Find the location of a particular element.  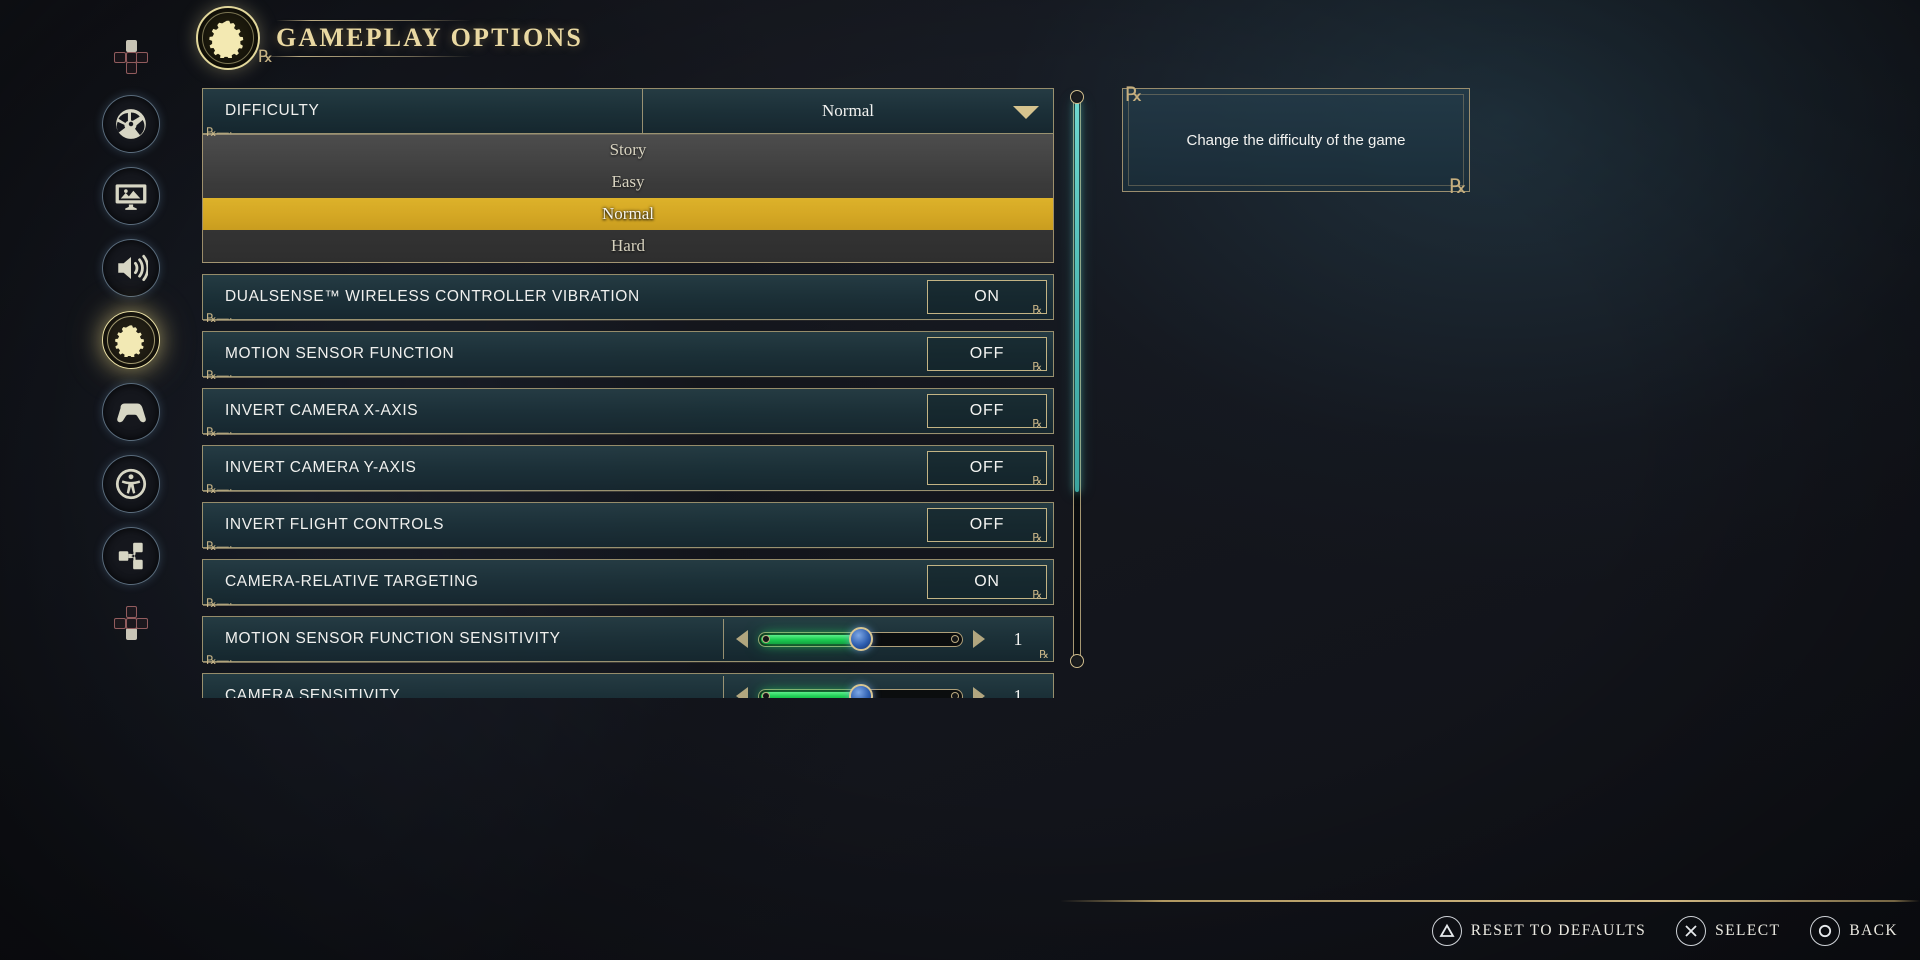

page-title: Gameplay Options is located at coordinates (430, 37).